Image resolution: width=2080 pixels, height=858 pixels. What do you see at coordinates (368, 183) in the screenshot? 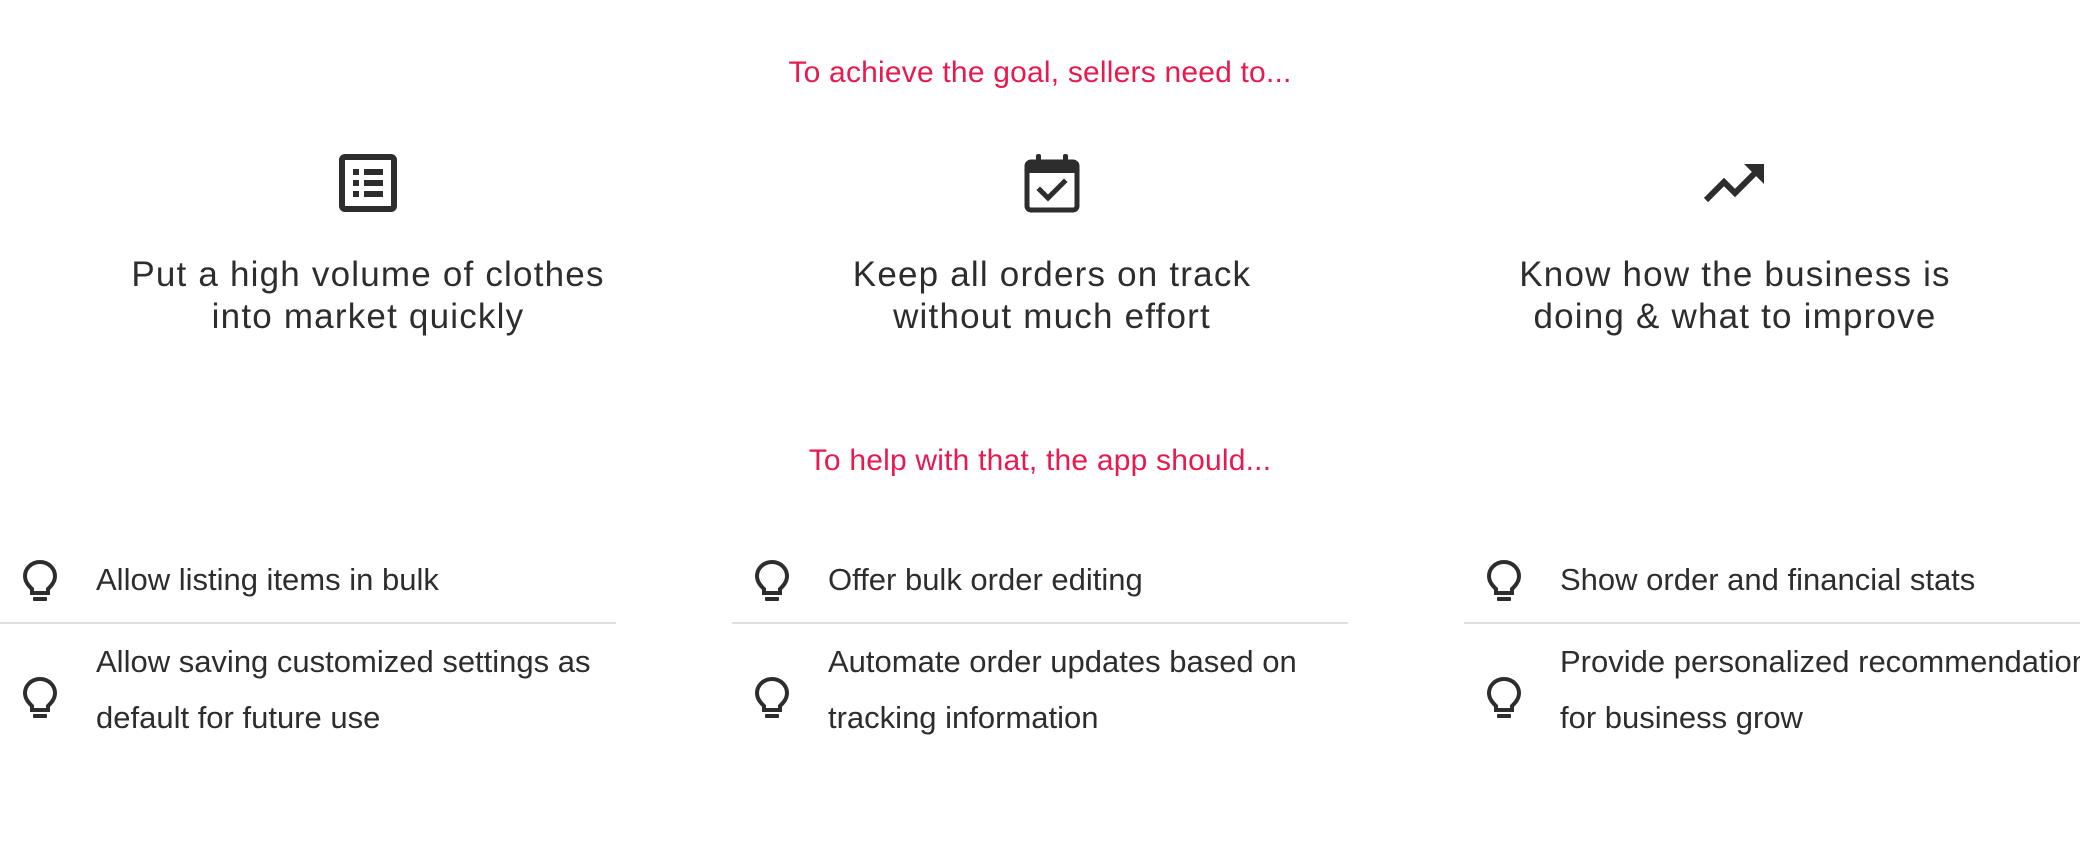
I see `list-icon` at bounding box center [368, 183].